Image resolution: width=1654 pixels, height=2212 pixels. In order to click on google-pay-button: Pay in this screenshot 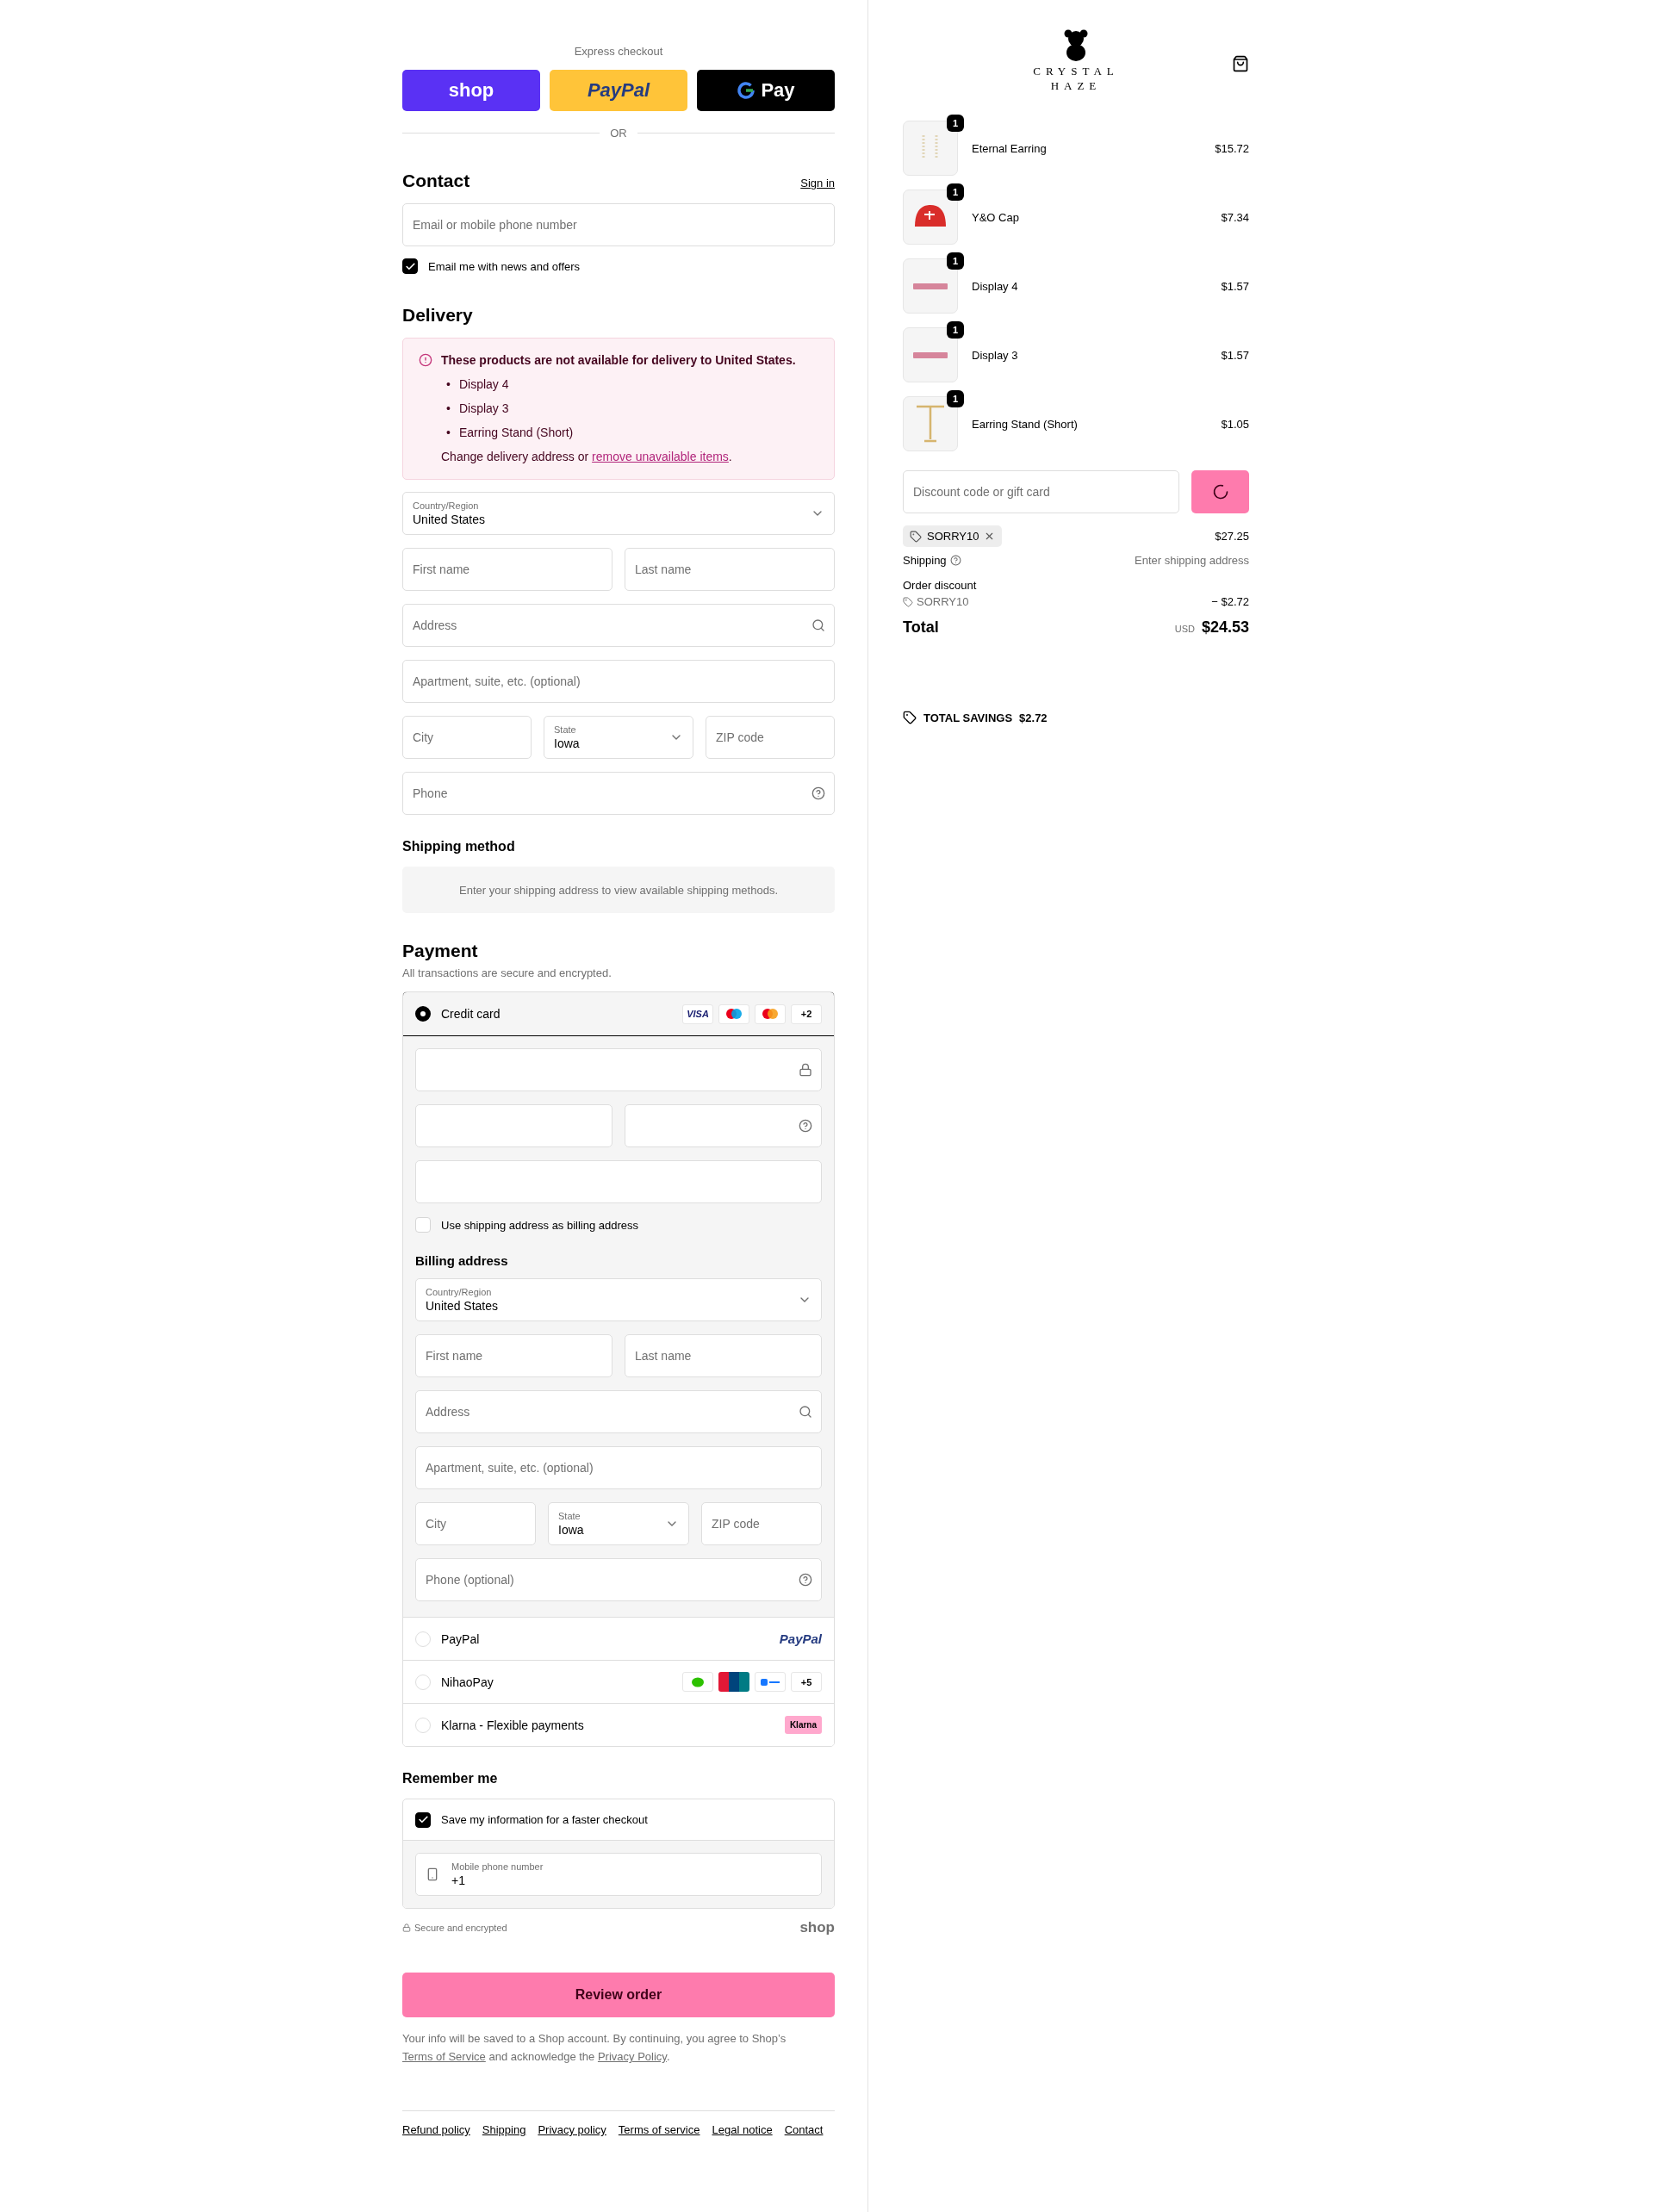, I will do `click(766, 90)`.